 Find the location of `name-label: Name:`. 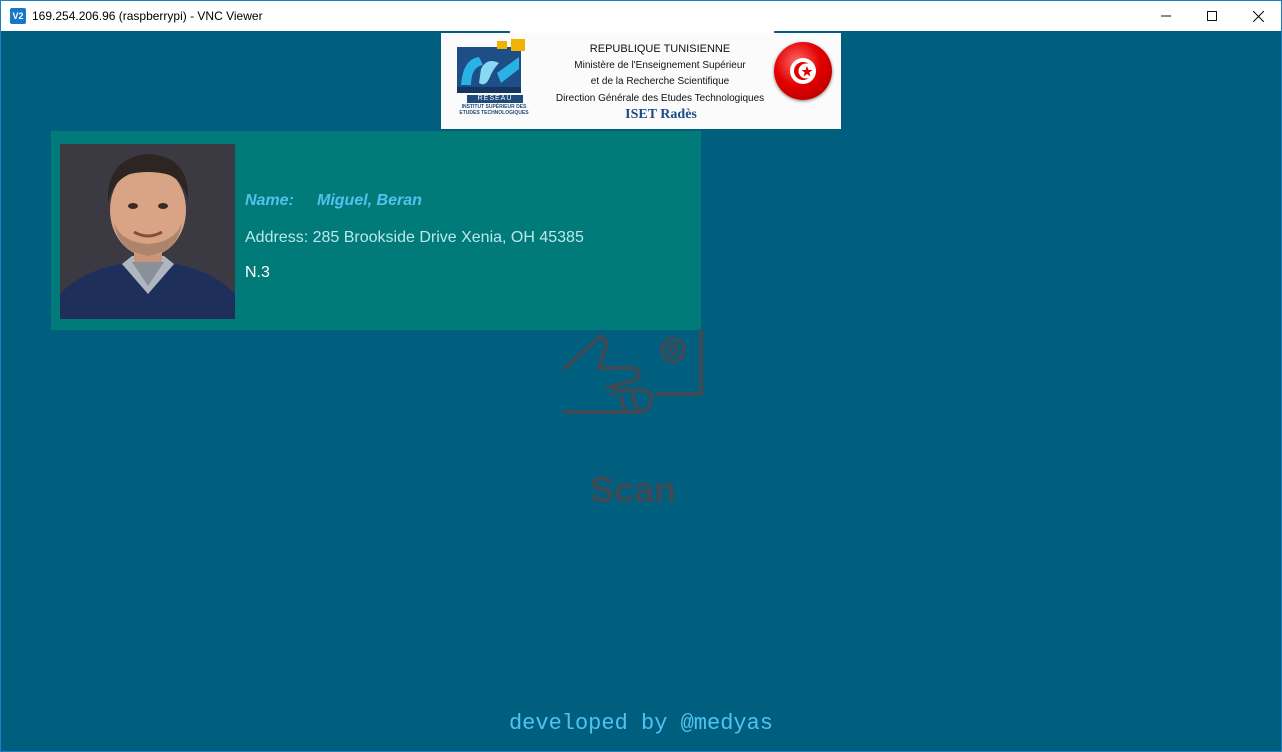

name-label: Name: is located at coordinates (269, 200).